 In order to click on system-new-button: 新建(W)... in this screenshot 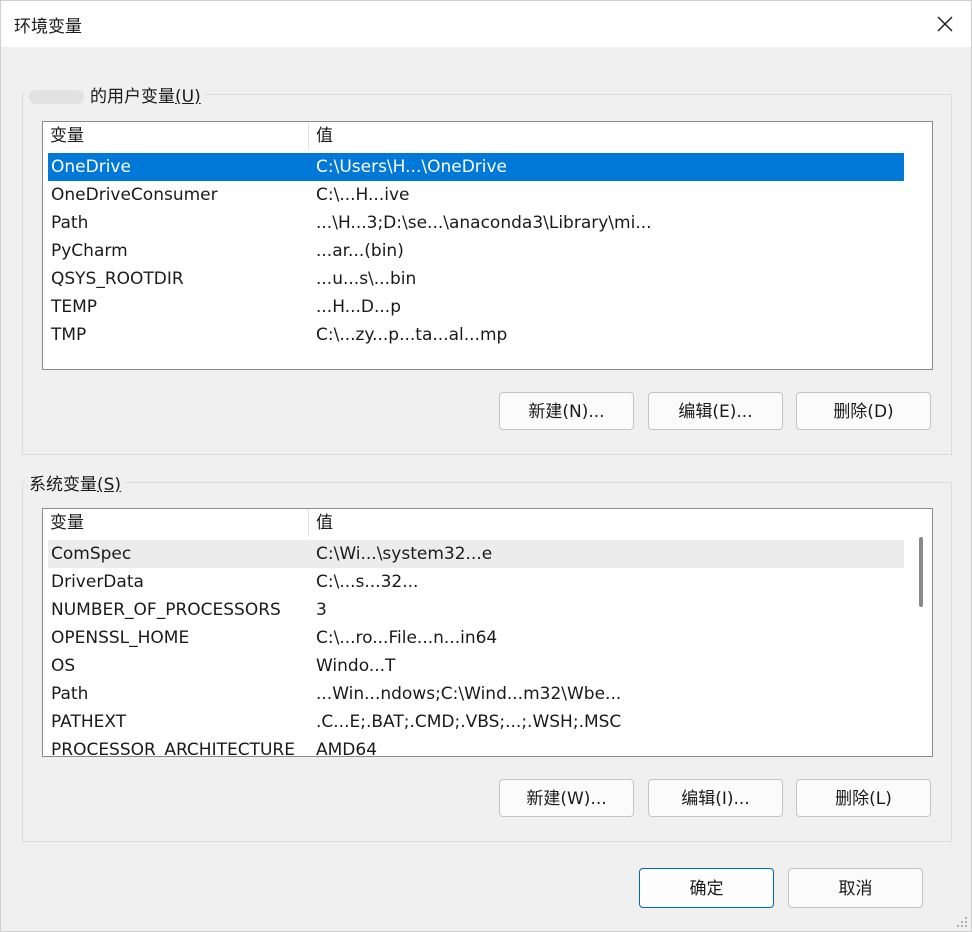, I will do `click(566, 798)`.